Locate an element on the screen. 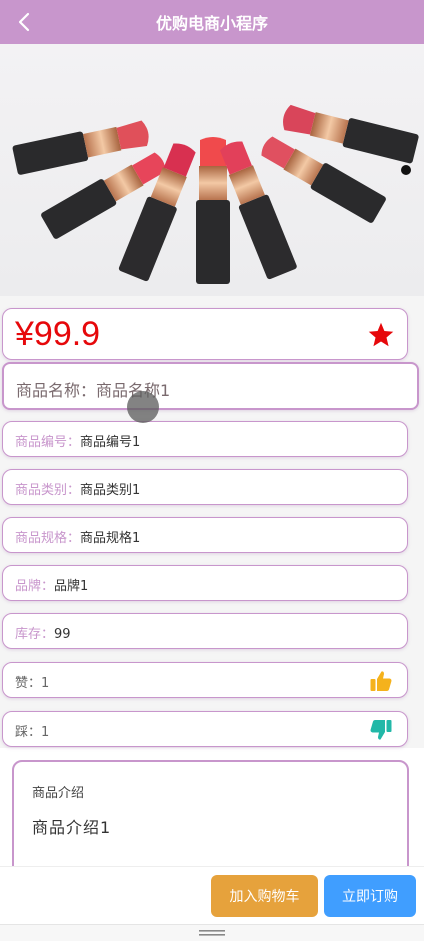 The height and width of the screenshot is (941, 424). likes-row: 赞：1 is located at coordinates (205, 680).